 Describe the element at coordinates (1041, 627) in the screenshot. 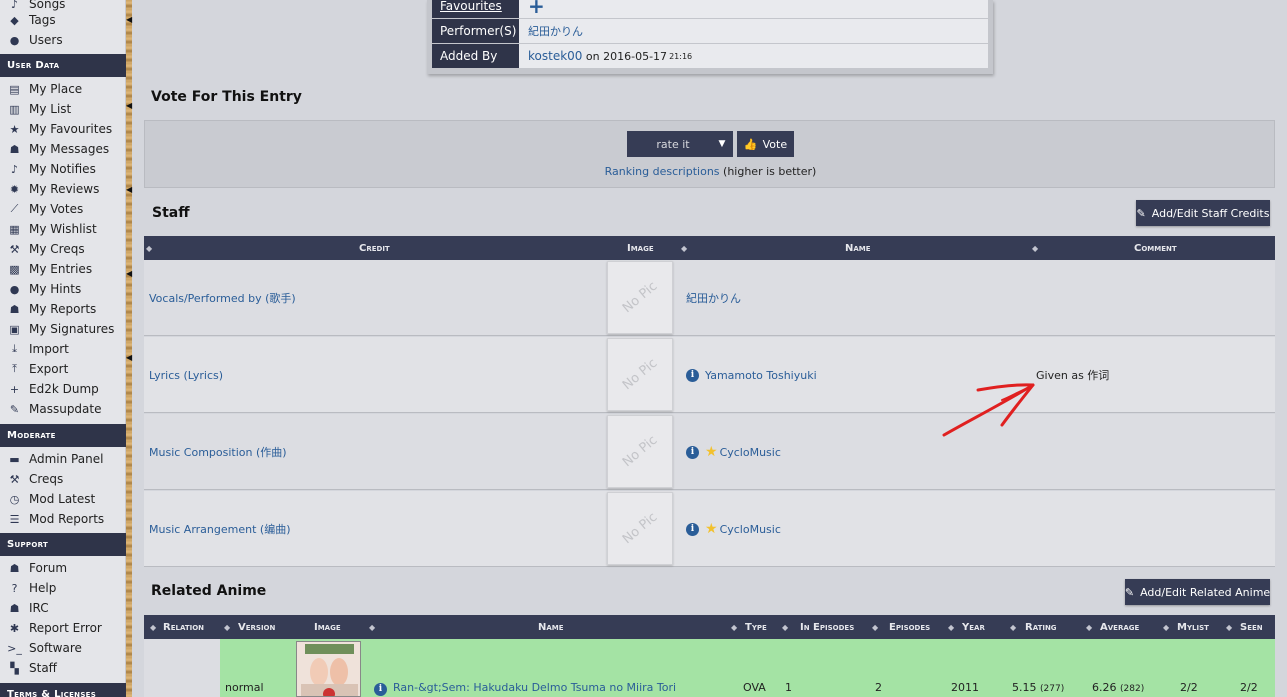

I see `column-rating: Rating` at that location.